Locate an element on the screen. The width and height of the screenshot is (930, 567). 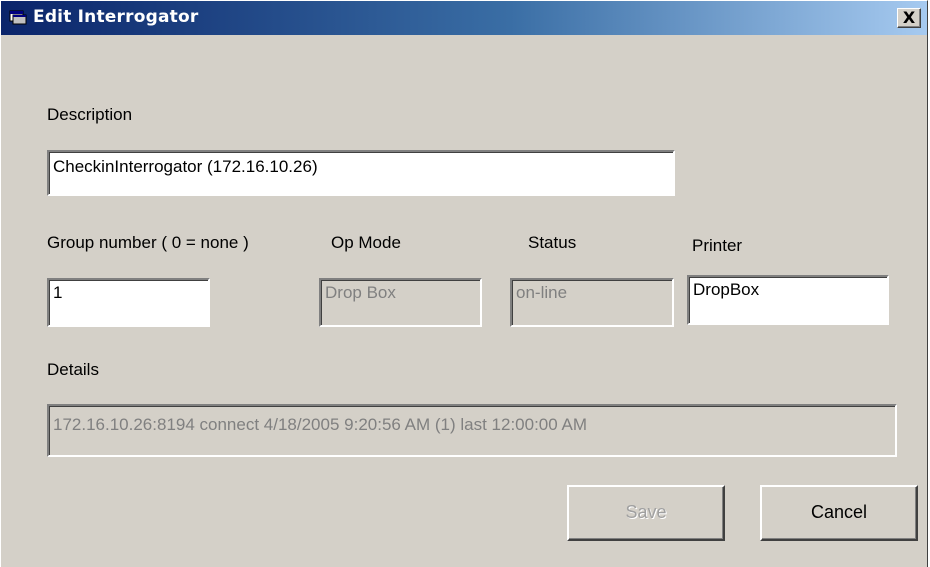
status-field: on-line is located at coordinates (592, 302).